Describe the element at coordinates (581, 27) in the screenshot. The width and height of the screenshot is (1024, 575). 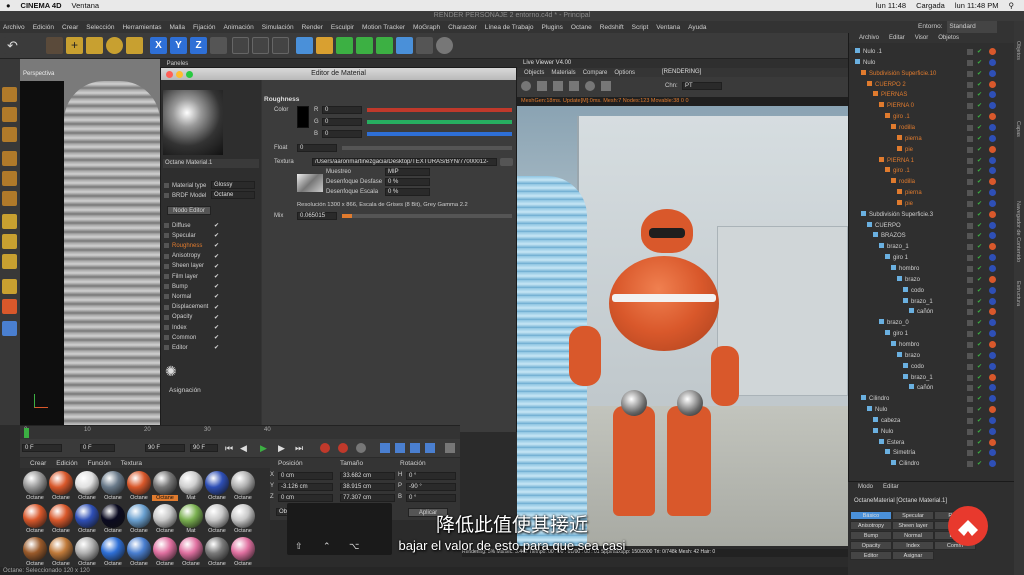
I see `menu-16: Octane` at that location.